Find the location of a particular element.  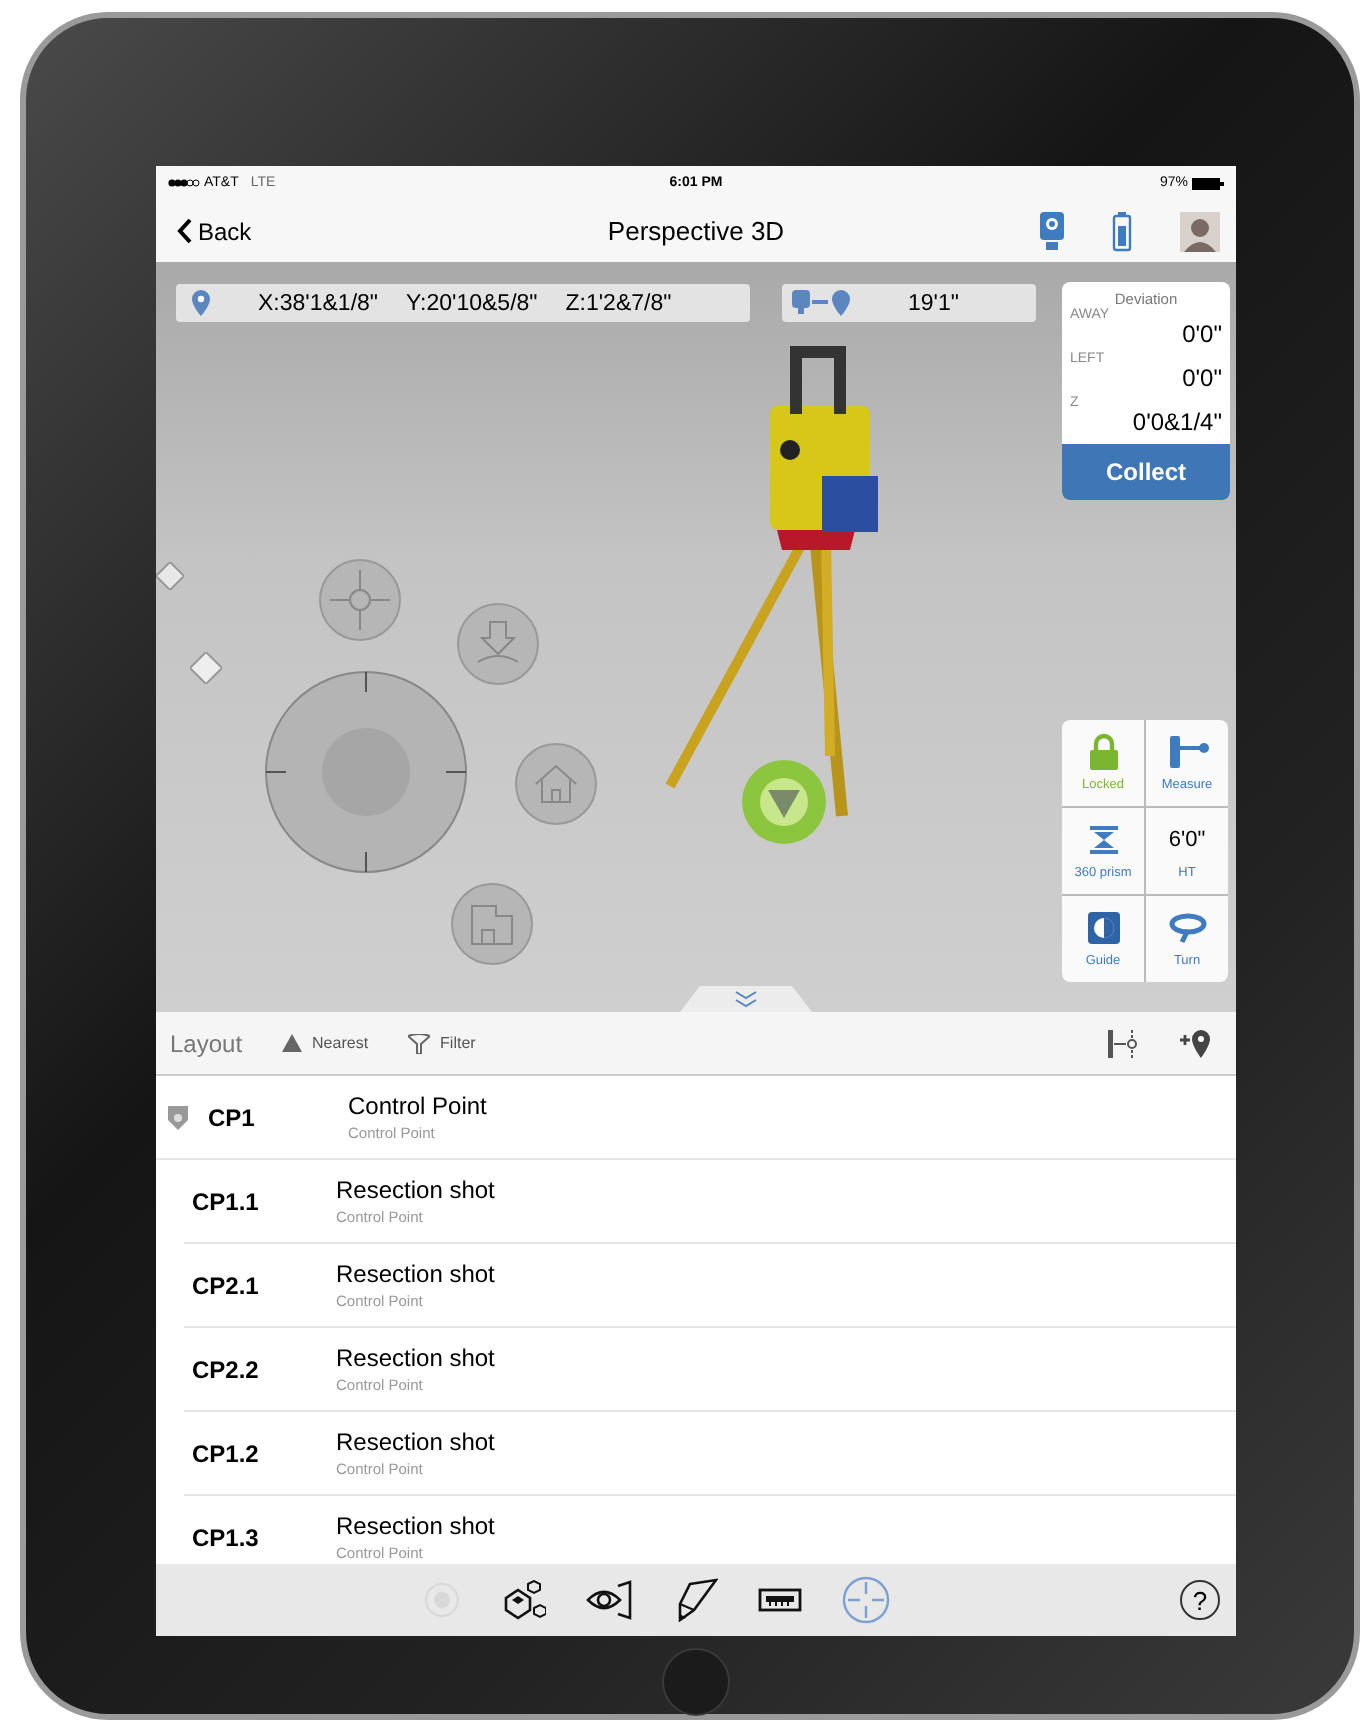

lock-icon is located at coordinates (1103, 752).